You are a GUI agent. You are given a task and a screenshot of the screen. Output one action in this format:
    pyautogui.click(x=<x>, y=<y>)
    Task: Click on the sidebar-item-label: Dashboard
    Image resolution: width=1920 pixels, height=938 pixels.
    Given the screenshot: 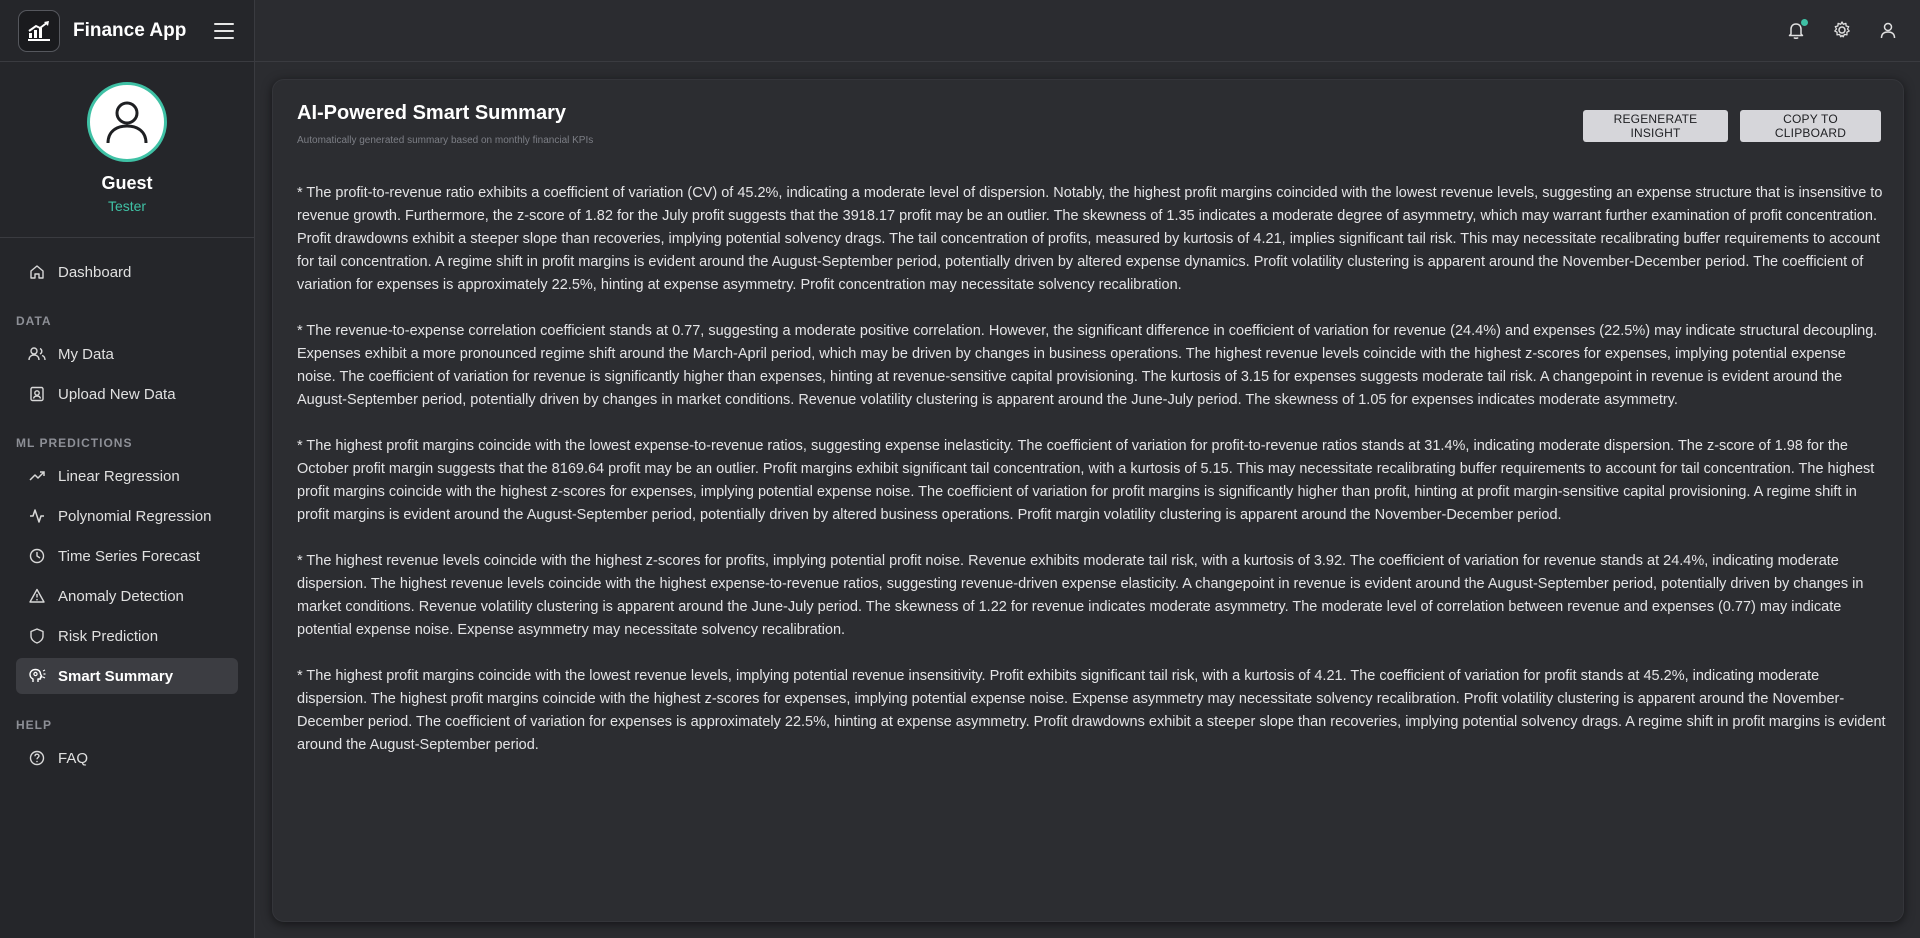 What is the action you would take?
    pyautogui.click(x=95, y=272)
    